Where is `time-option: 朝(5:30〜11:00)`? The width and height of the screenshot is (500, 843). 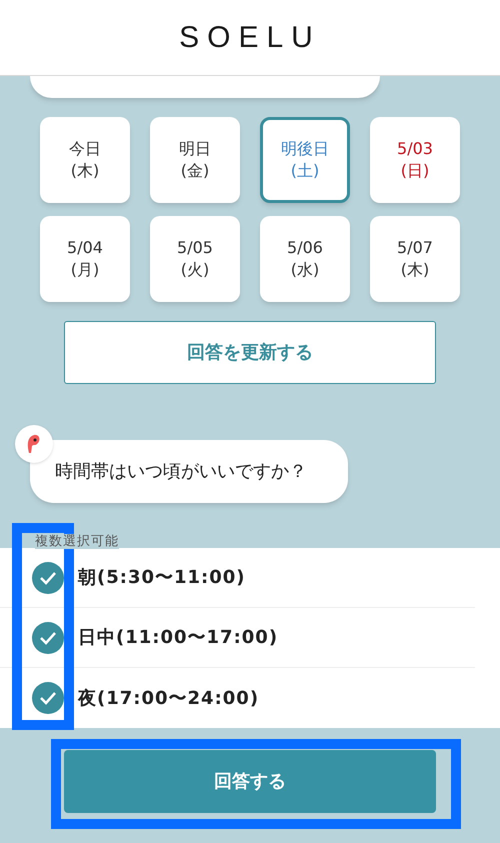
time-option: 朝(5:30〜11:00) is located at coordinates (237, 578).